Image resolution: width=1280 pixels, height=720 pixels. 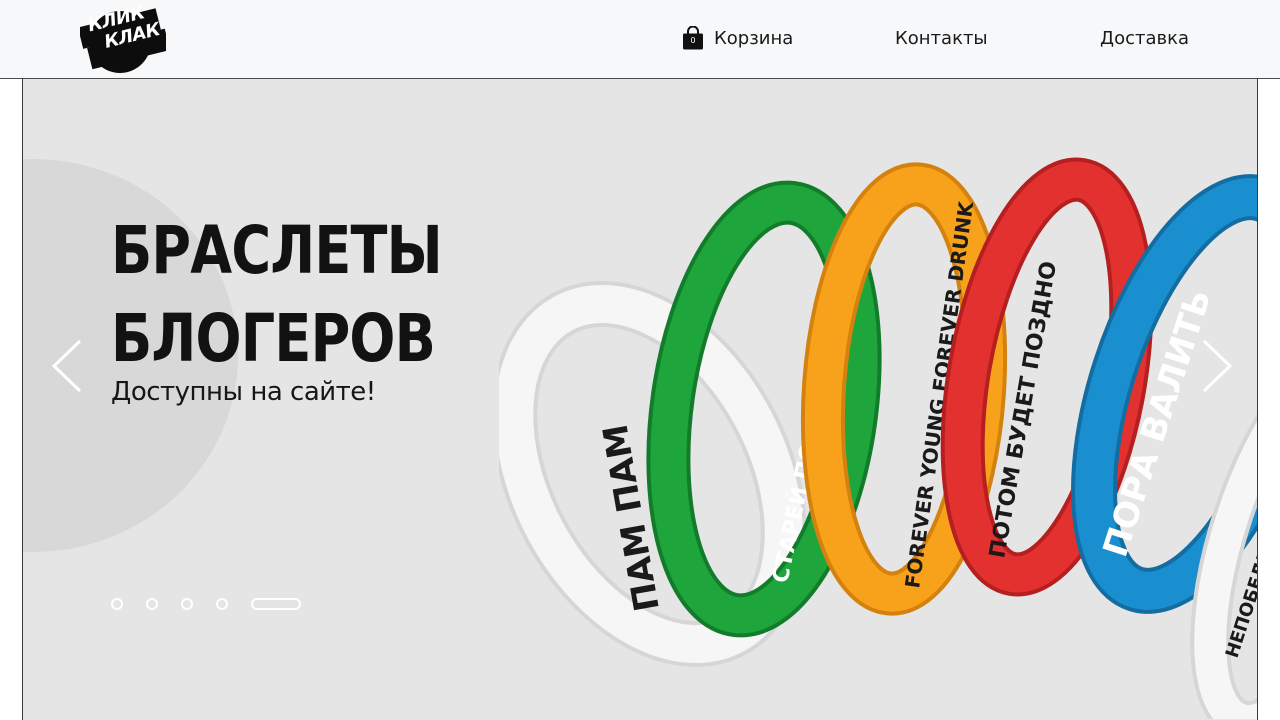 What do you see at coordinates (124, 38) in the screenshot?
I see `logo: КЛИК КЛАК` at bounding box center [124, 38].